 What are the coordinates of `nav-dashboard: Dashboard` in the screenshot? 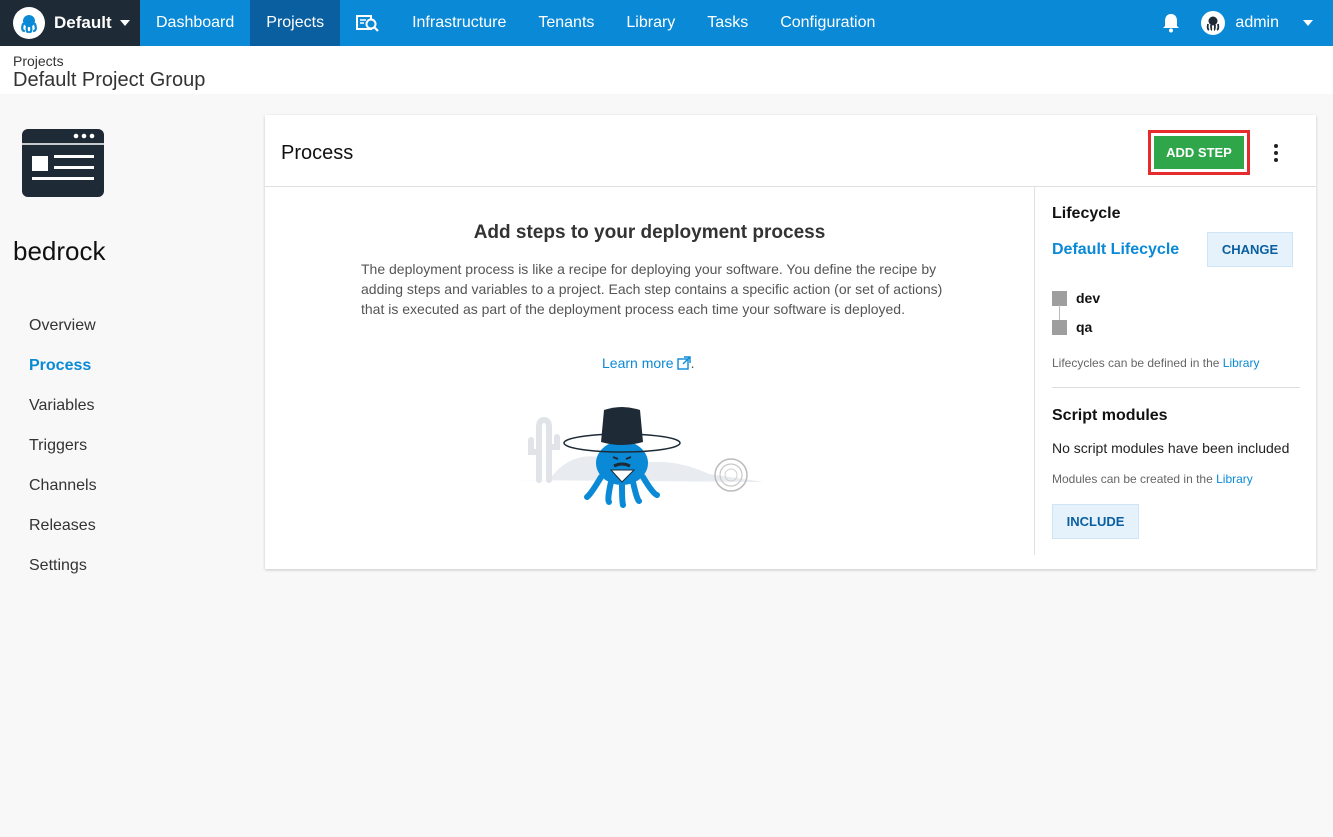 It's located at (195, 23).